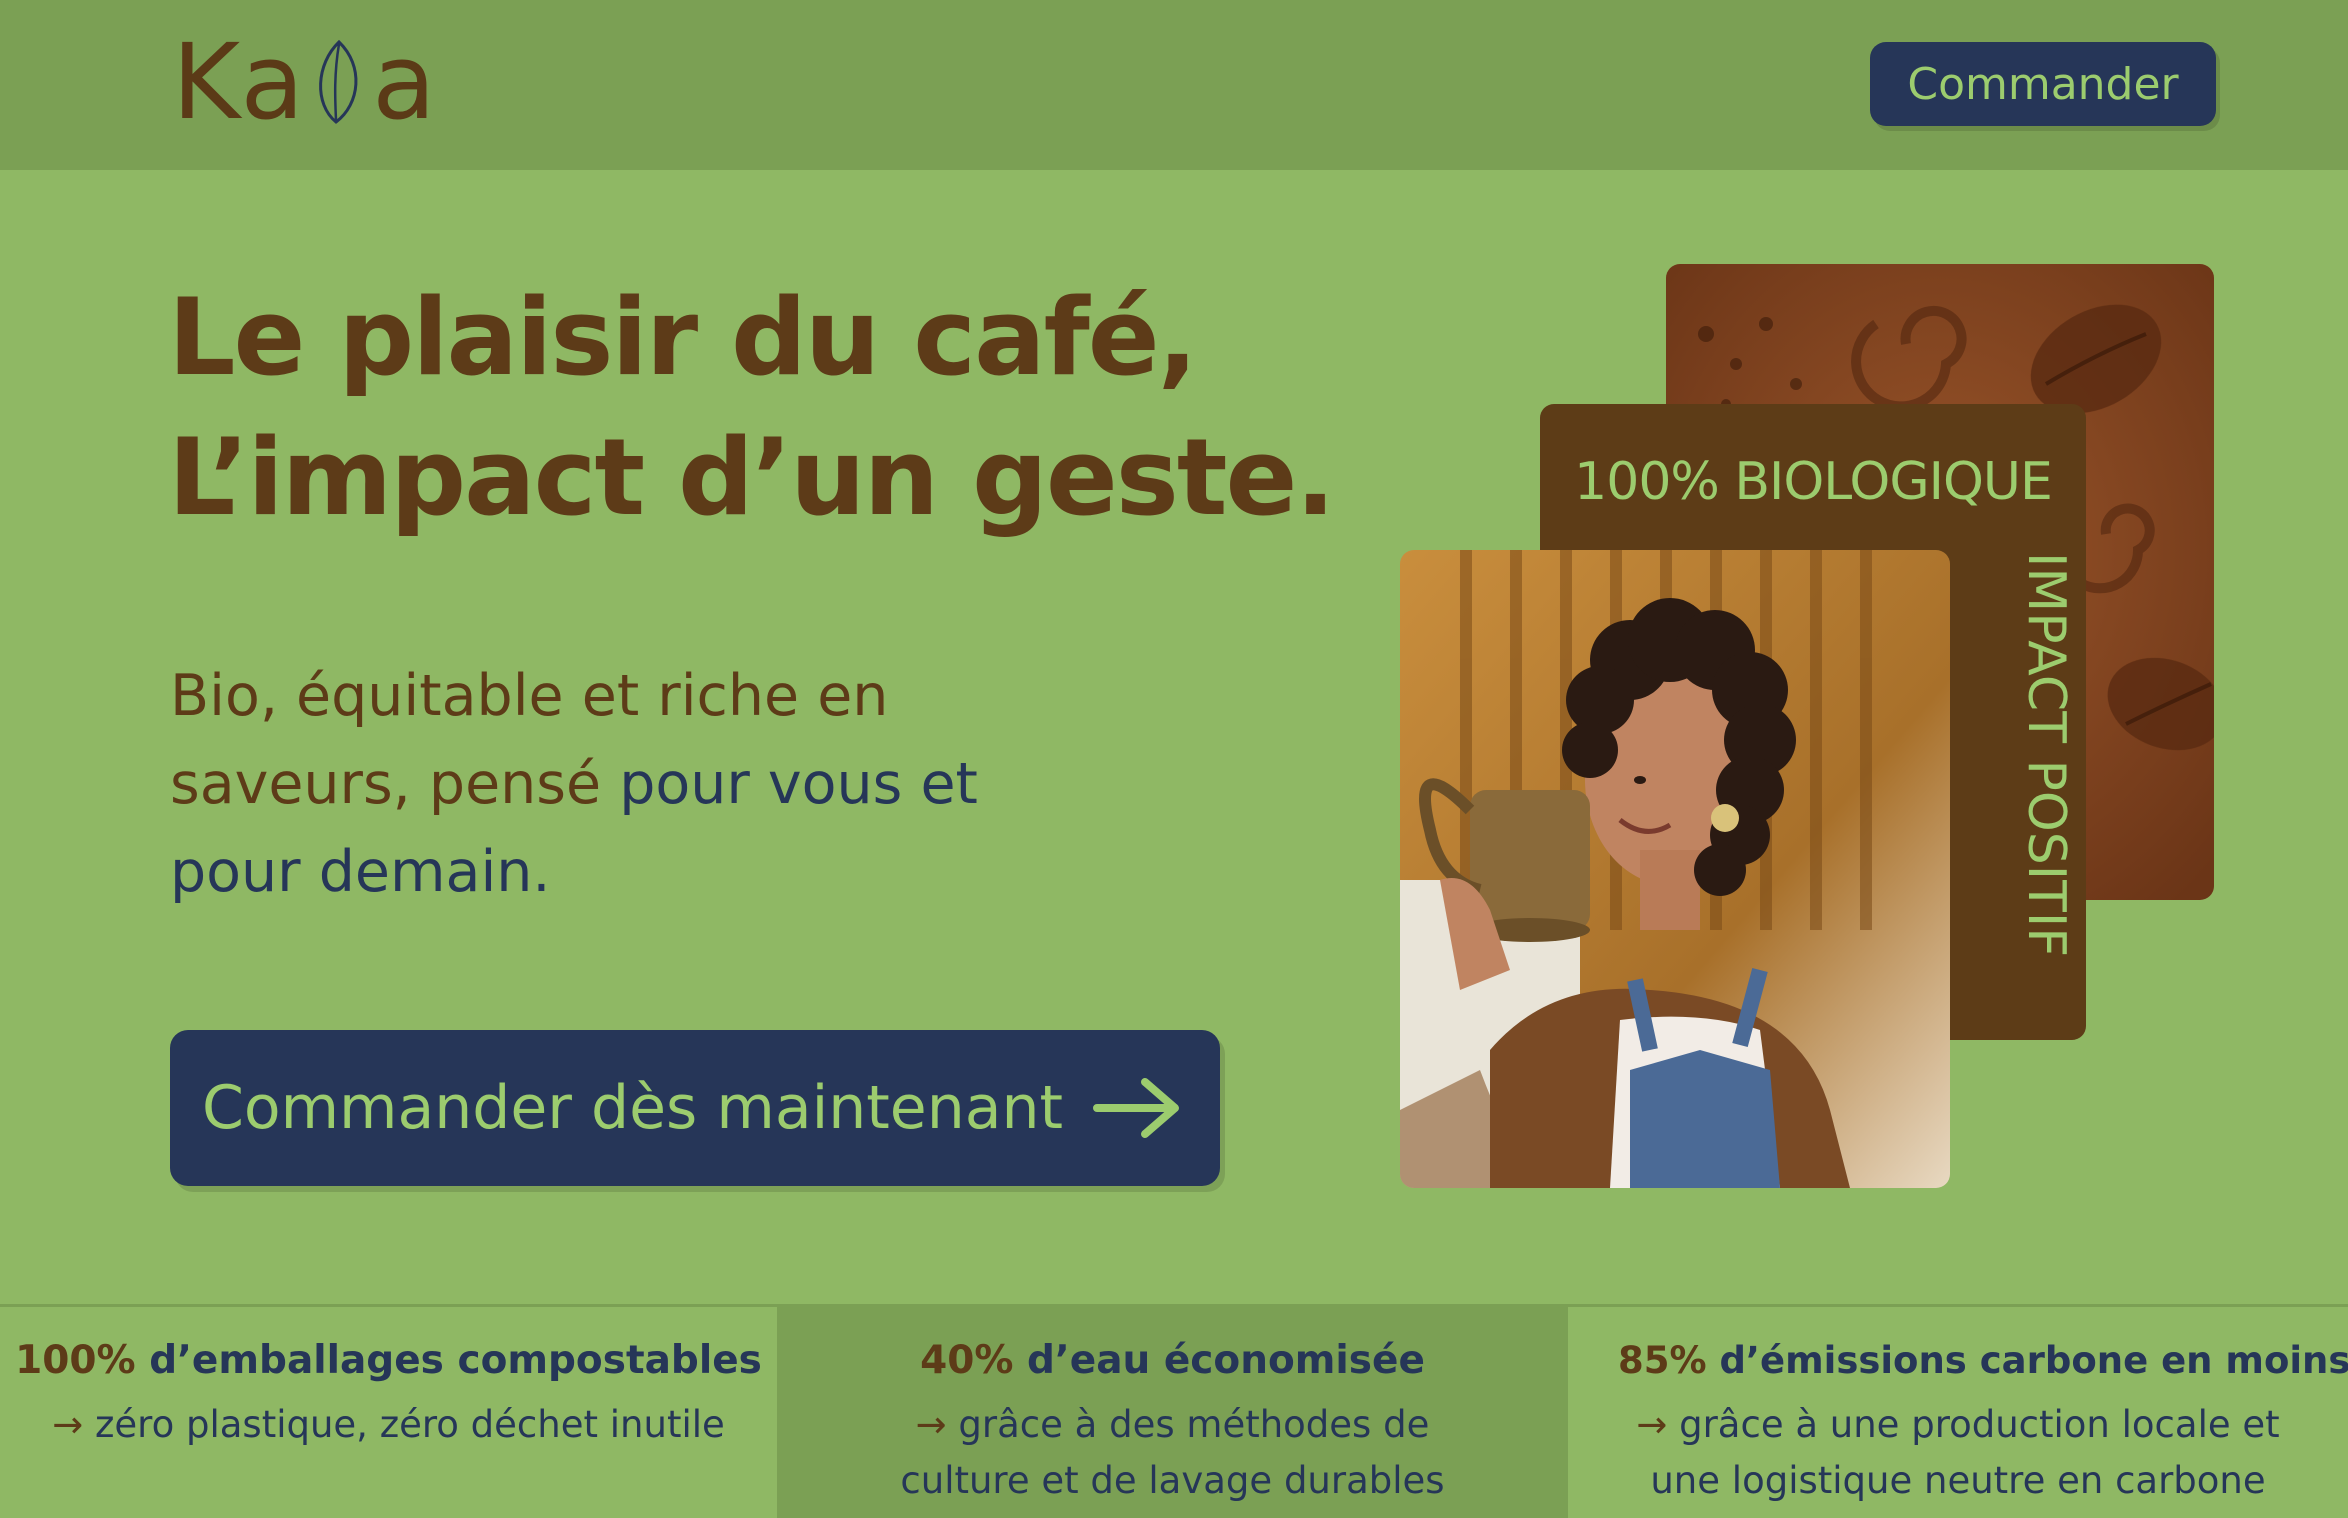 This screenshot has height=1518, width=2348. I want to click on stat-packaging-title: 100% d’emballages compostables, so click(388, 1361).